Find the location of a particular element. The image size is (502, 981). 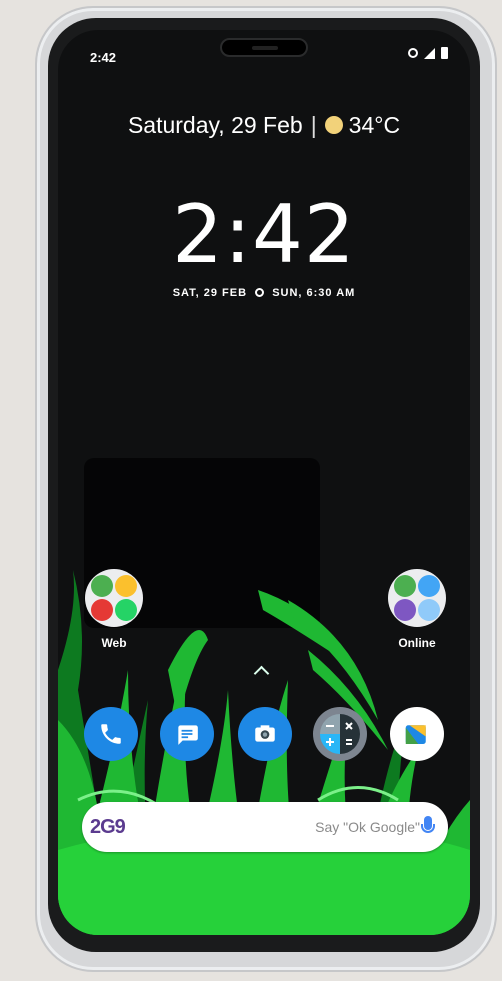

google-search-bar: 2G9 Say "Ok Google" is located at coordinates (265, 827).